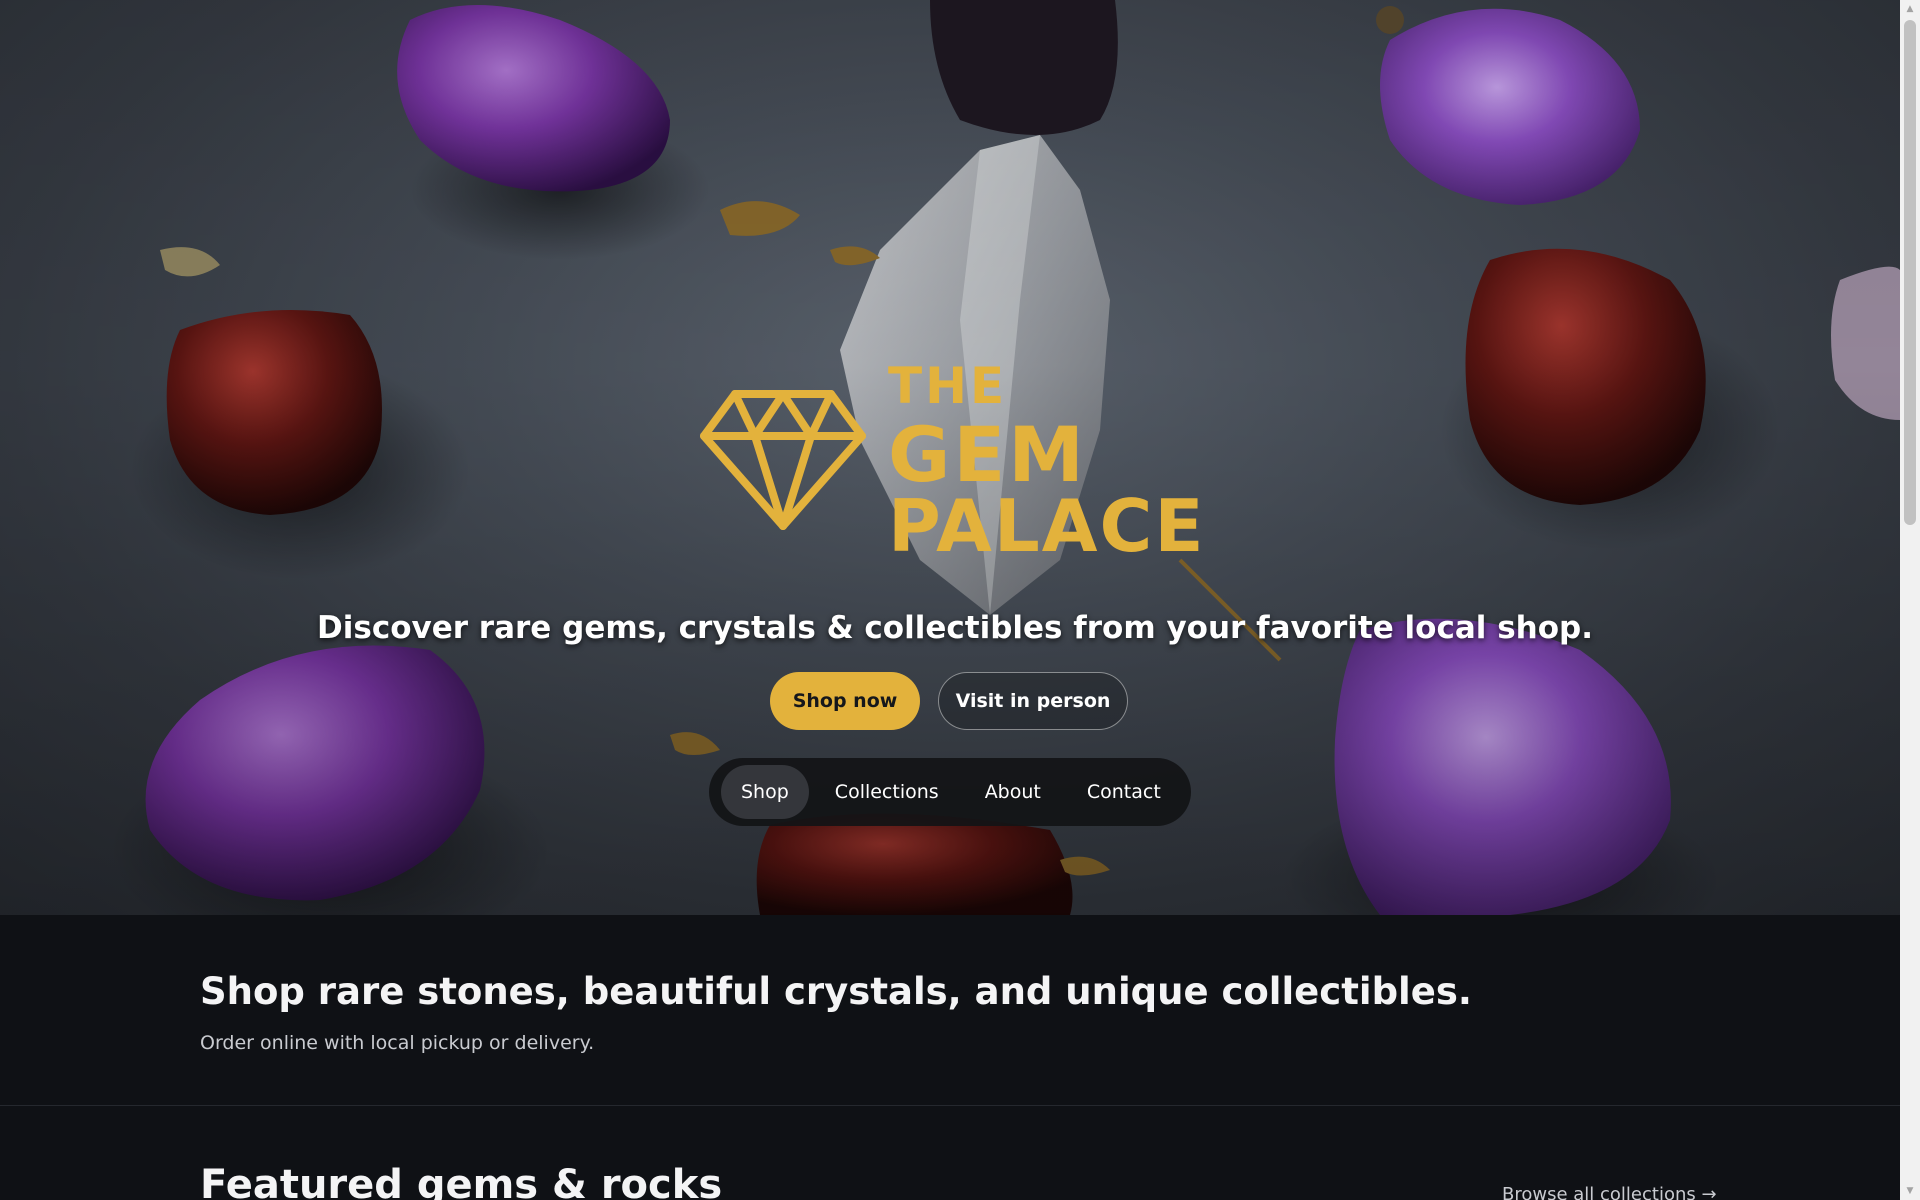 This screenshot has width=1920, height=1200. Describe the element at coordinates (1910, 9) in the screenshot. I see `scroll-up-arrow-icon: ▲` at that location.